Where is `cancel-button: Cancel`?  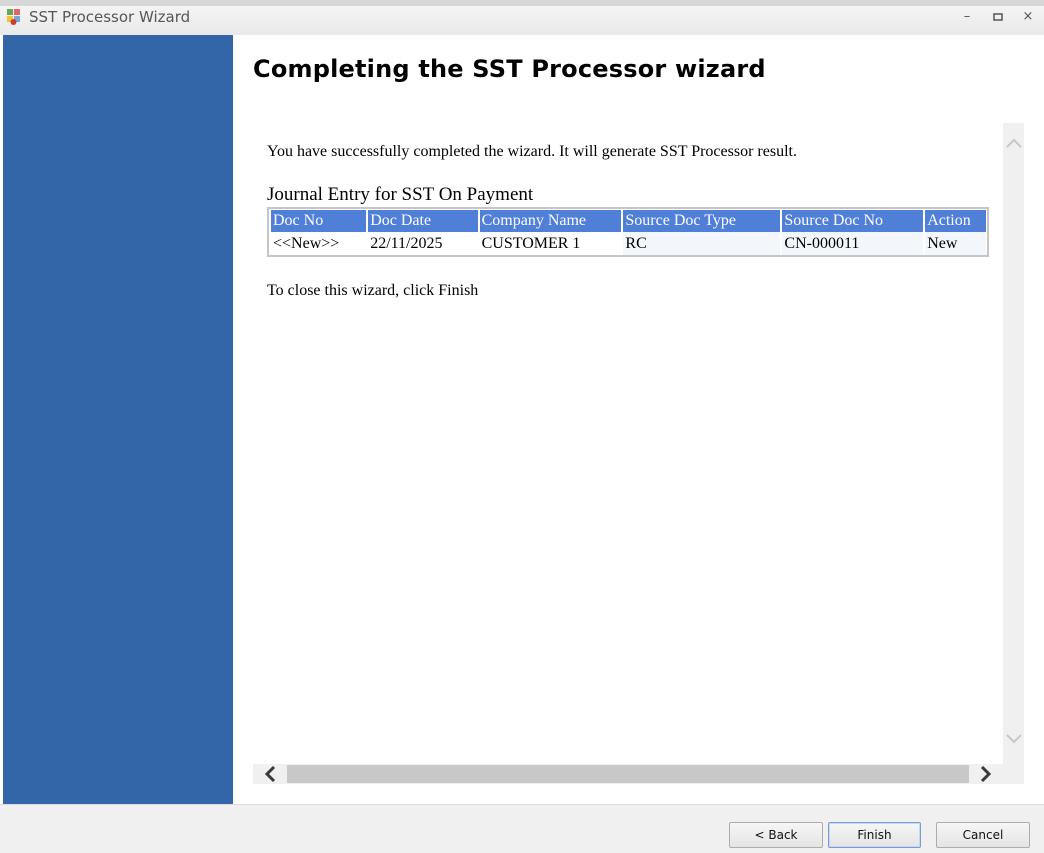 cancel-button: Cancel is located at coordinates (983, 835).